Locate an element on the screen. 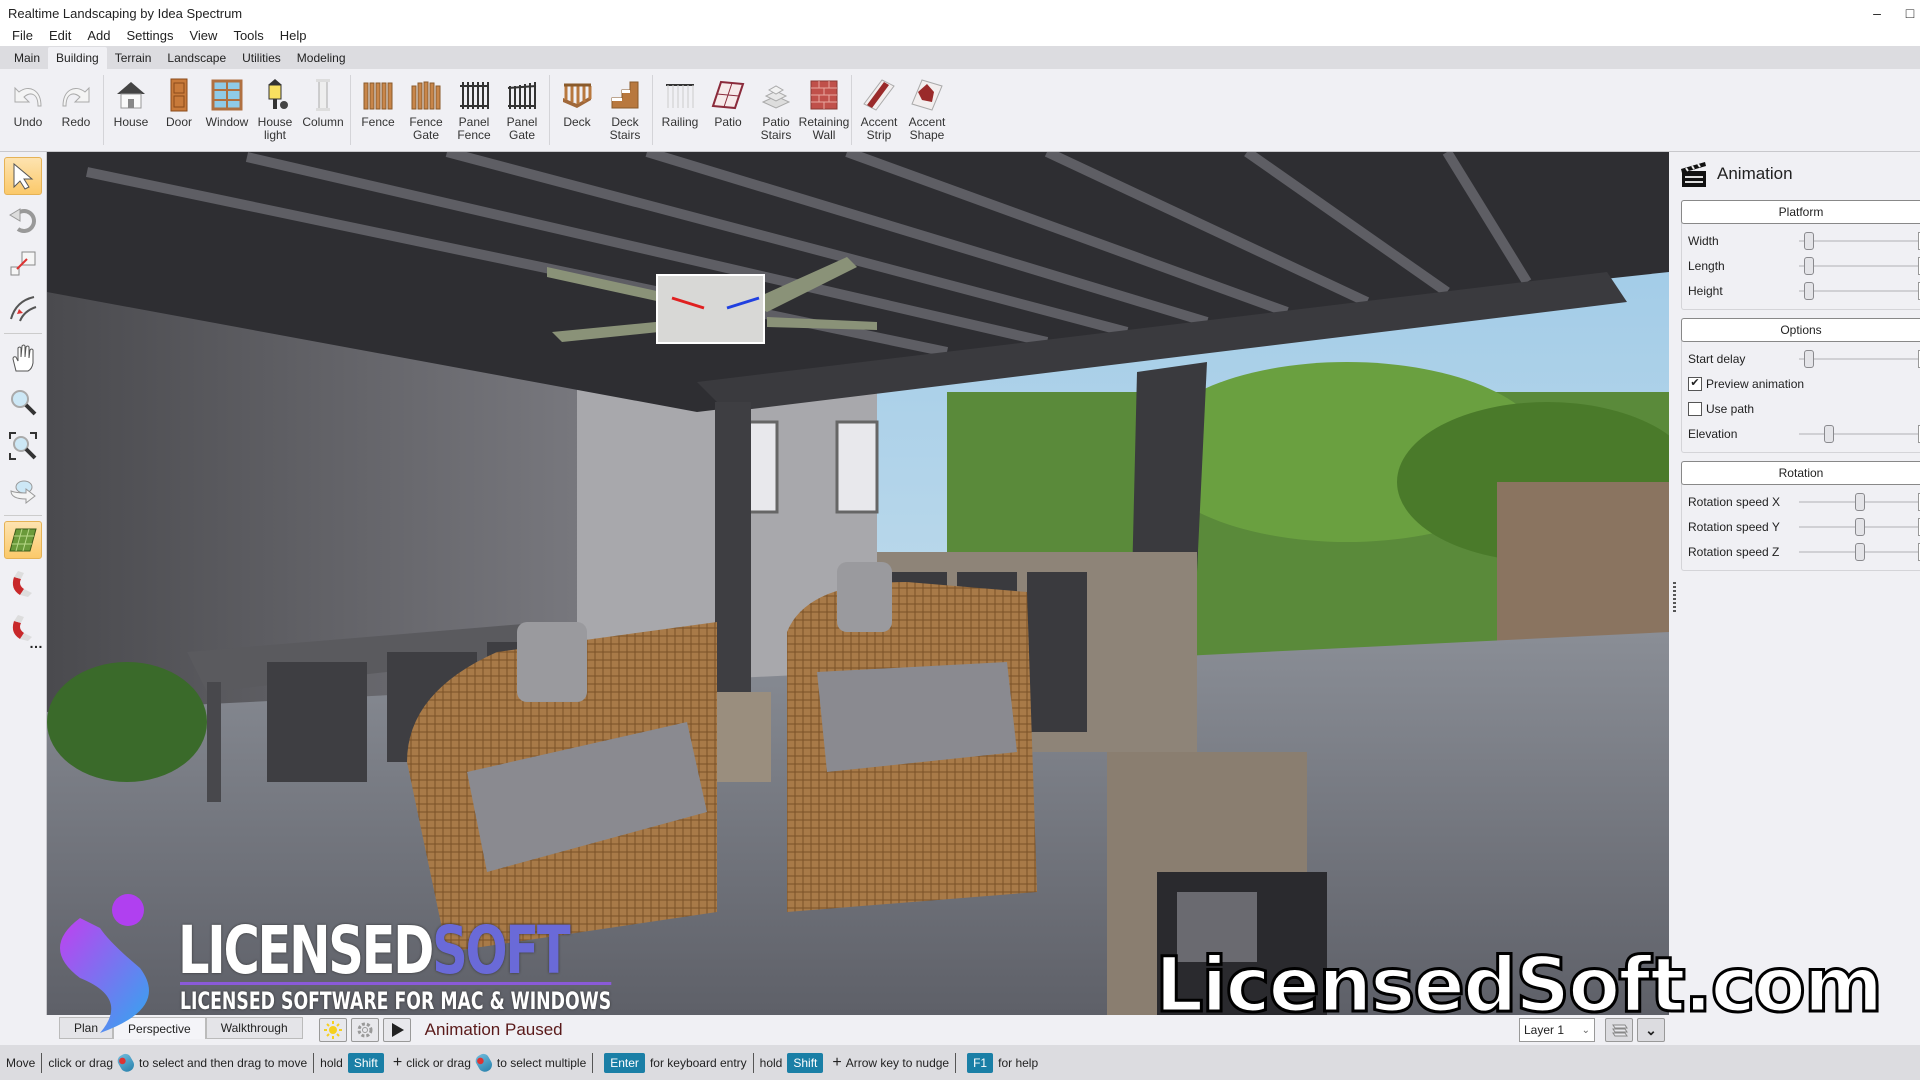 This screenshot has width=1920, height=1080. toolbar-separator is located at coordinates (23, 333).